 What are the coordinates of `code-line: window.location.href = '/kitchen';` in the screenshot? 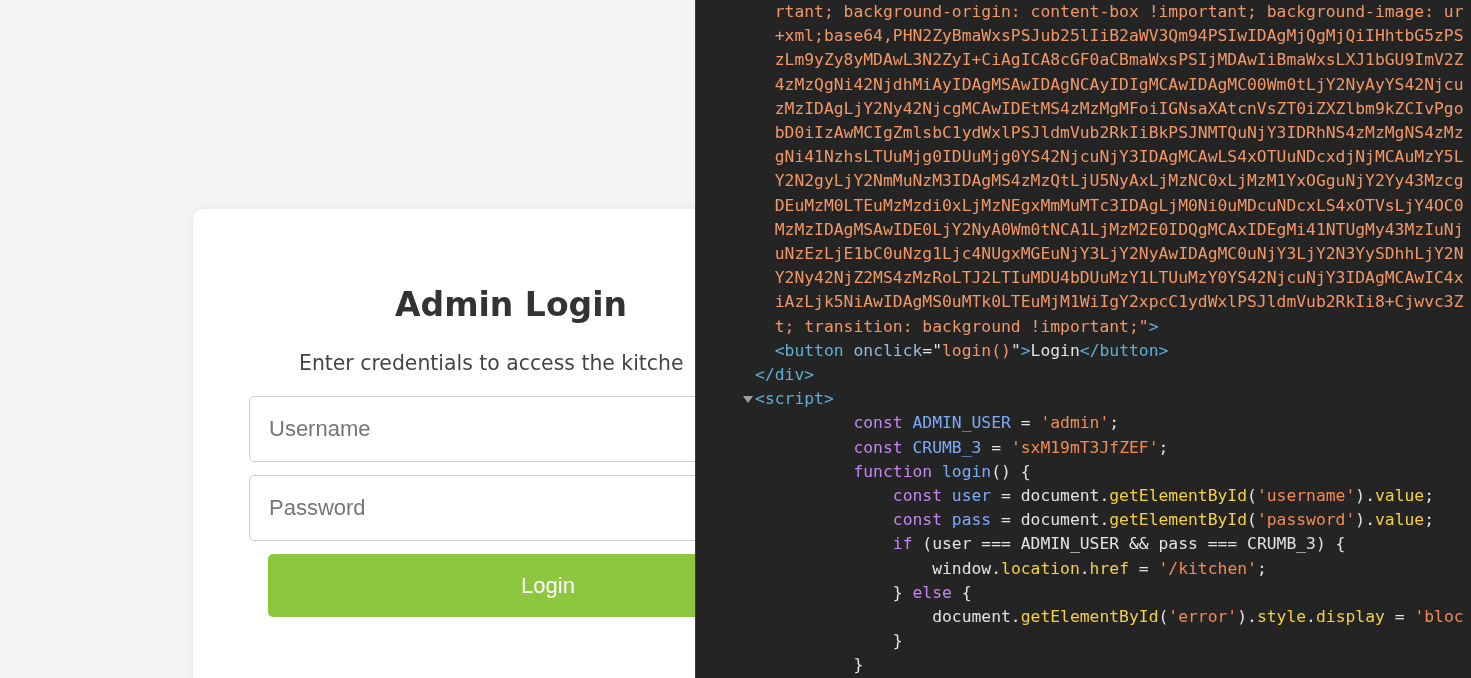 It's located at (1099, 568).